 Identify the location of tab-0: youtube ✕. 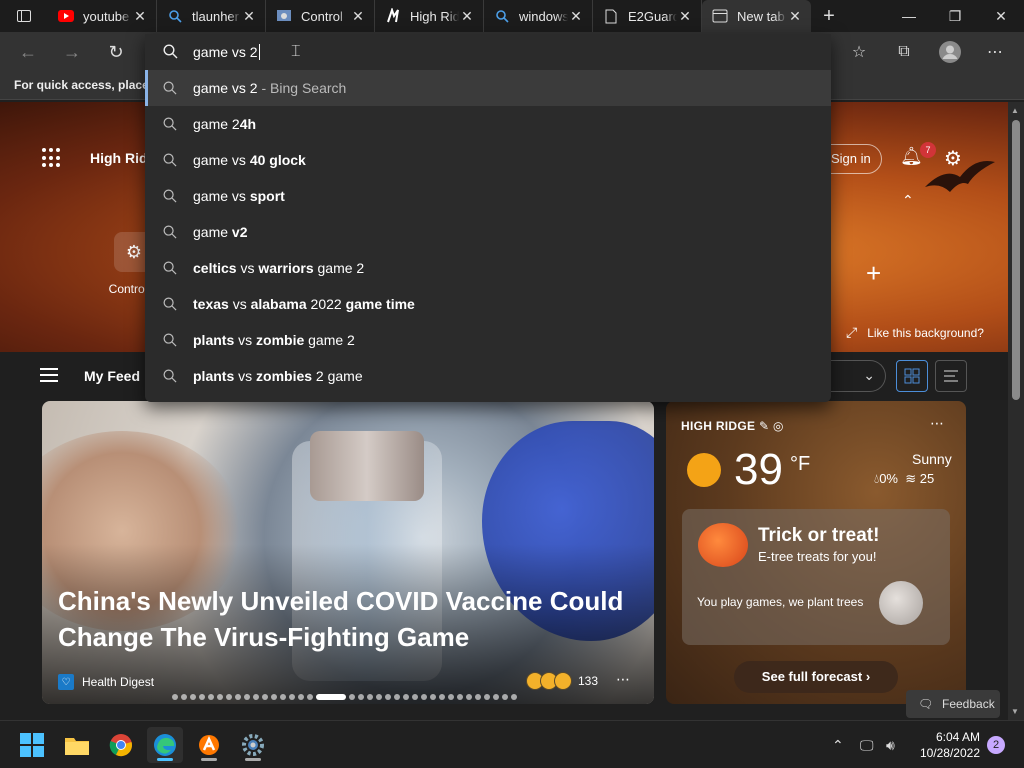
(102, 16).